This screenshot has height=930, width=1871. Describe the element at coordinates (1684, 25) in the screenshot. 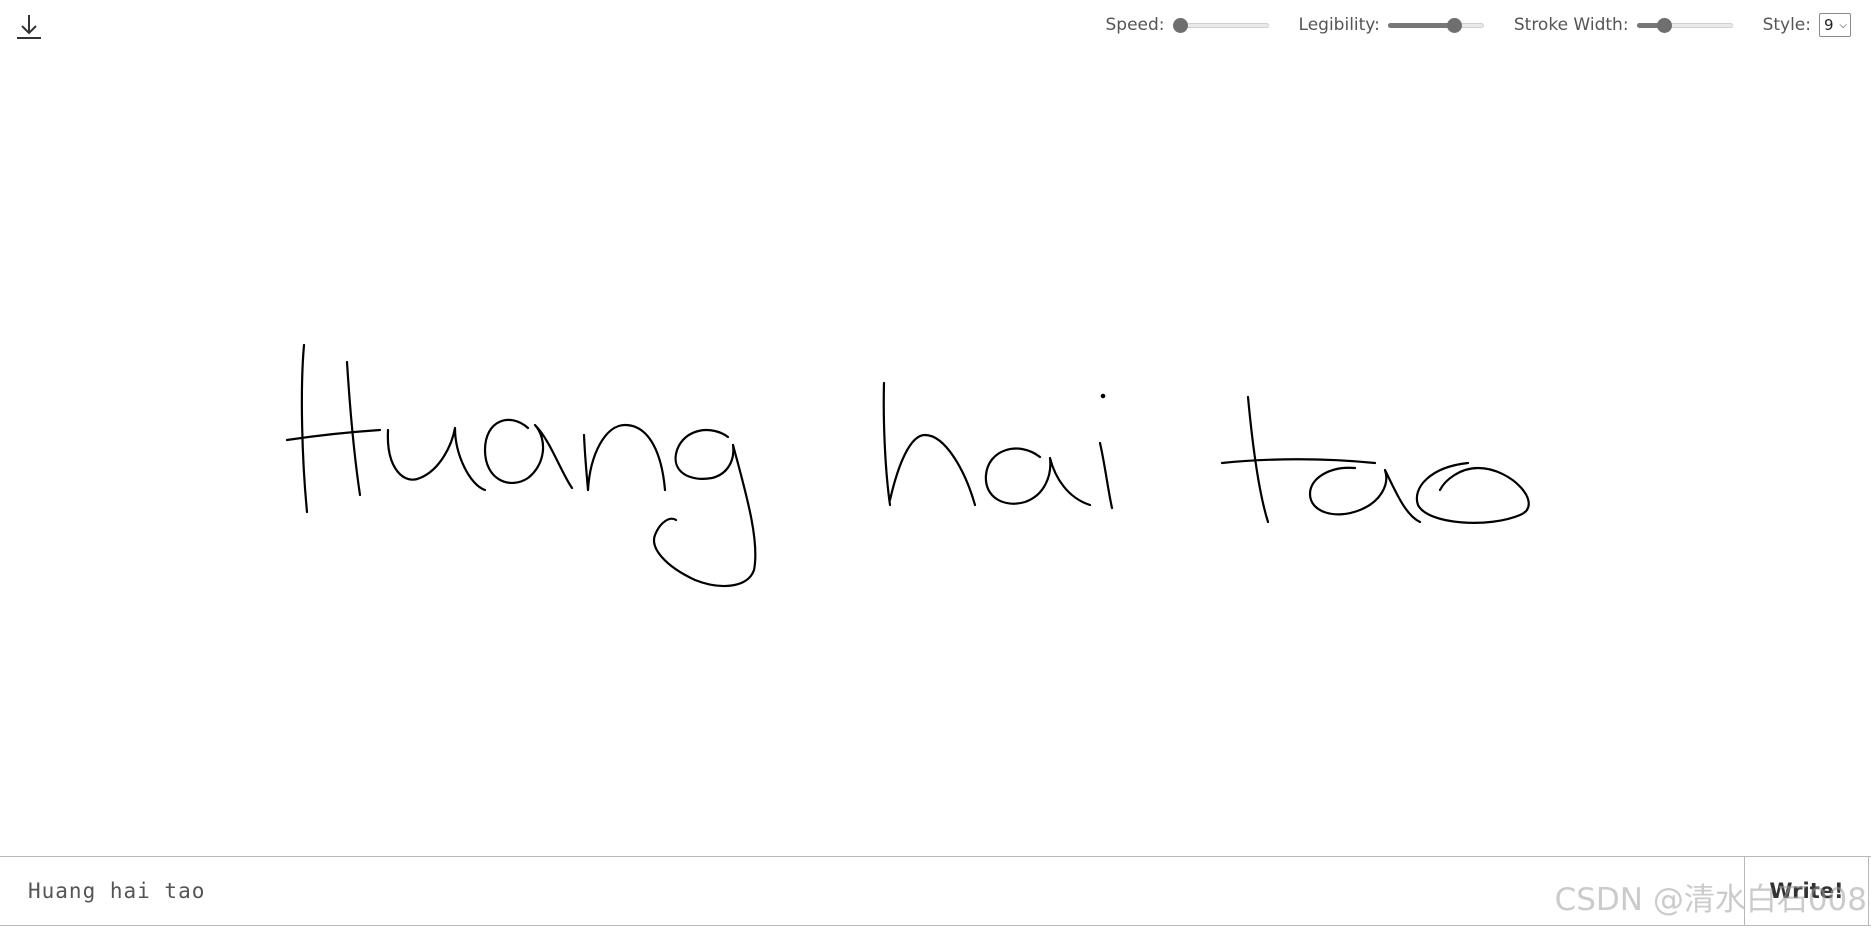

I see `stroke-width-slider` at that location.